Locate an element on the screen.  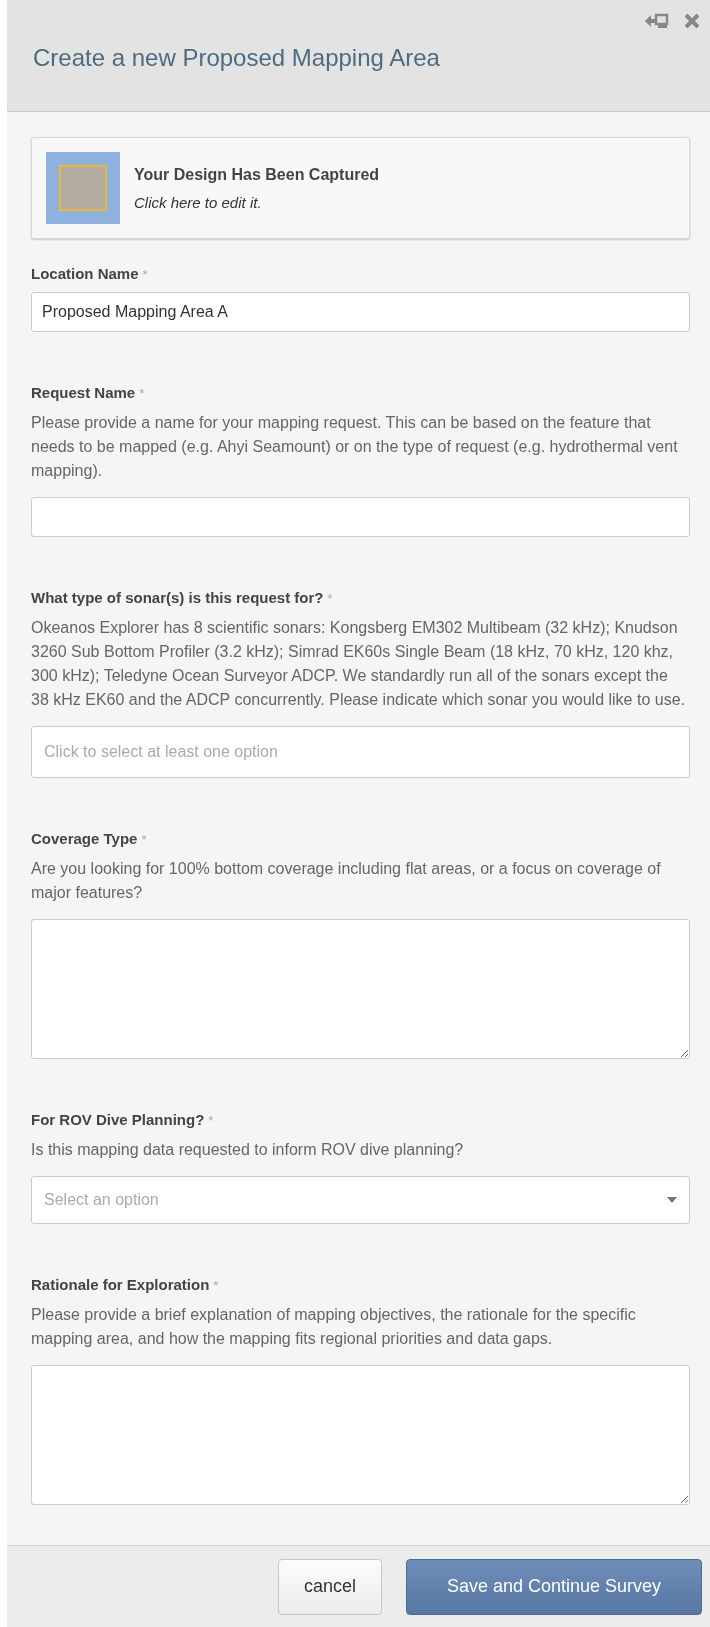
cancel-button: cancel is located at coordinates (330, 1586).